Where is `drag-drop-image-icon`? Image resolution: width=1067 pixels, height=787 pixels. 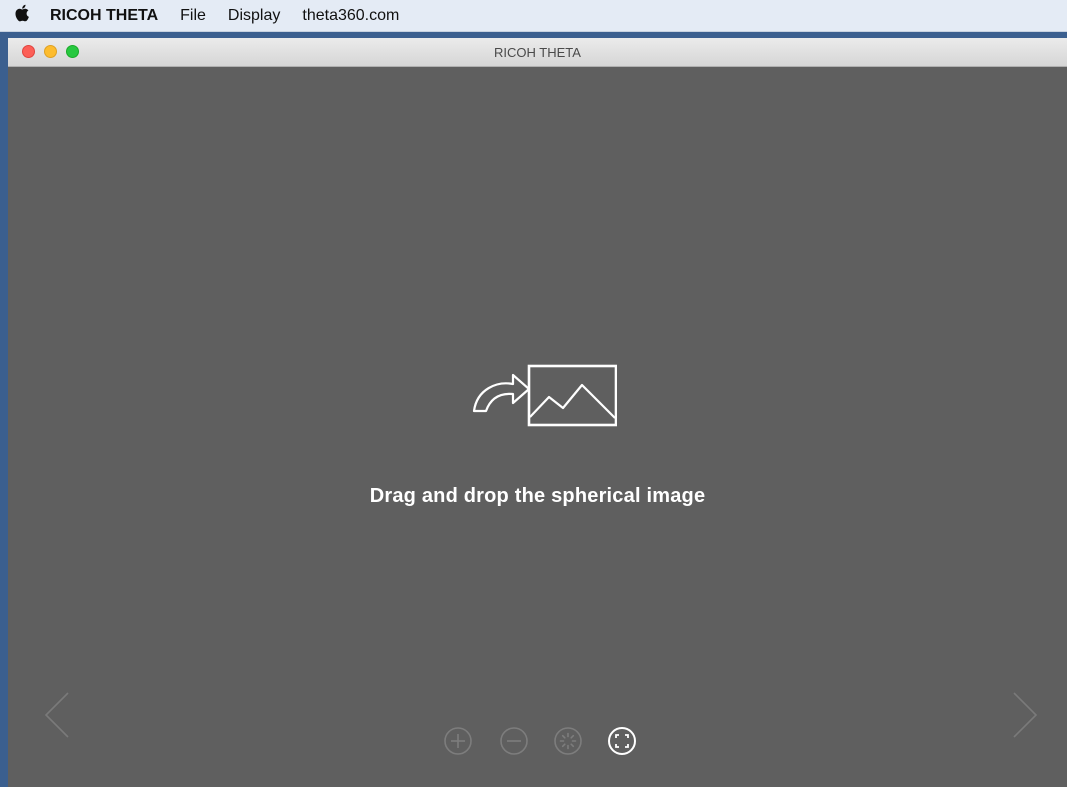 drag-drop-image-icon is located at coordinates (544, 395).